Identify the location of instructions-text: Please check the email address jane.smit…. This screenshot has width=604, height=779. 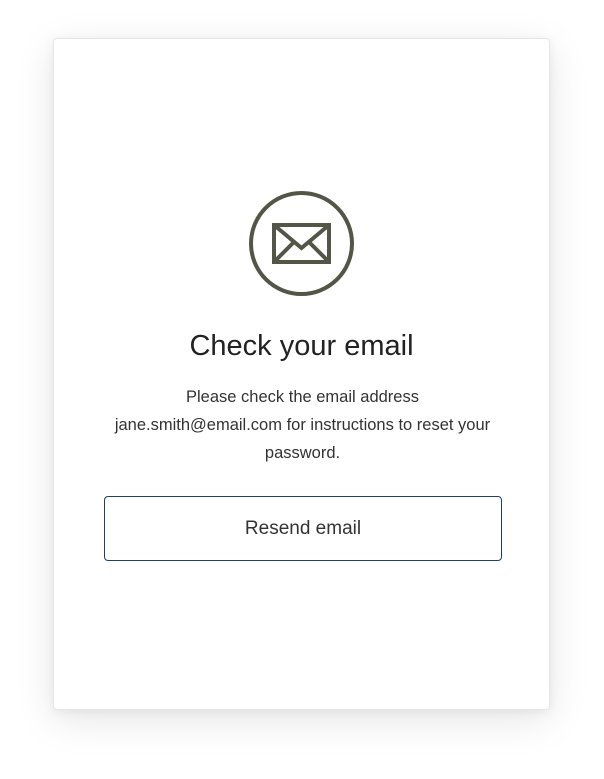
(302, 425).